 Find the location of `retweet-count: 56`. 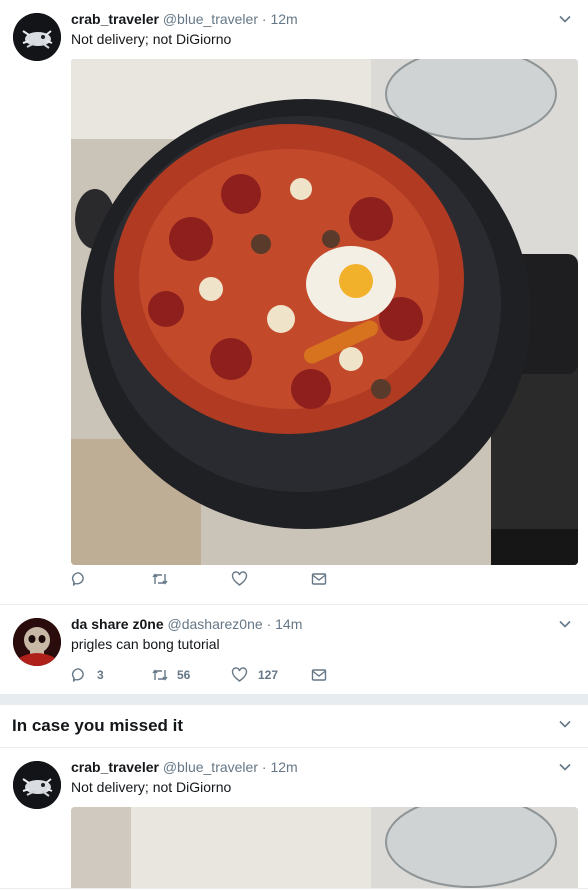

retweet-count: 56 is located at coordinates (184, 675).